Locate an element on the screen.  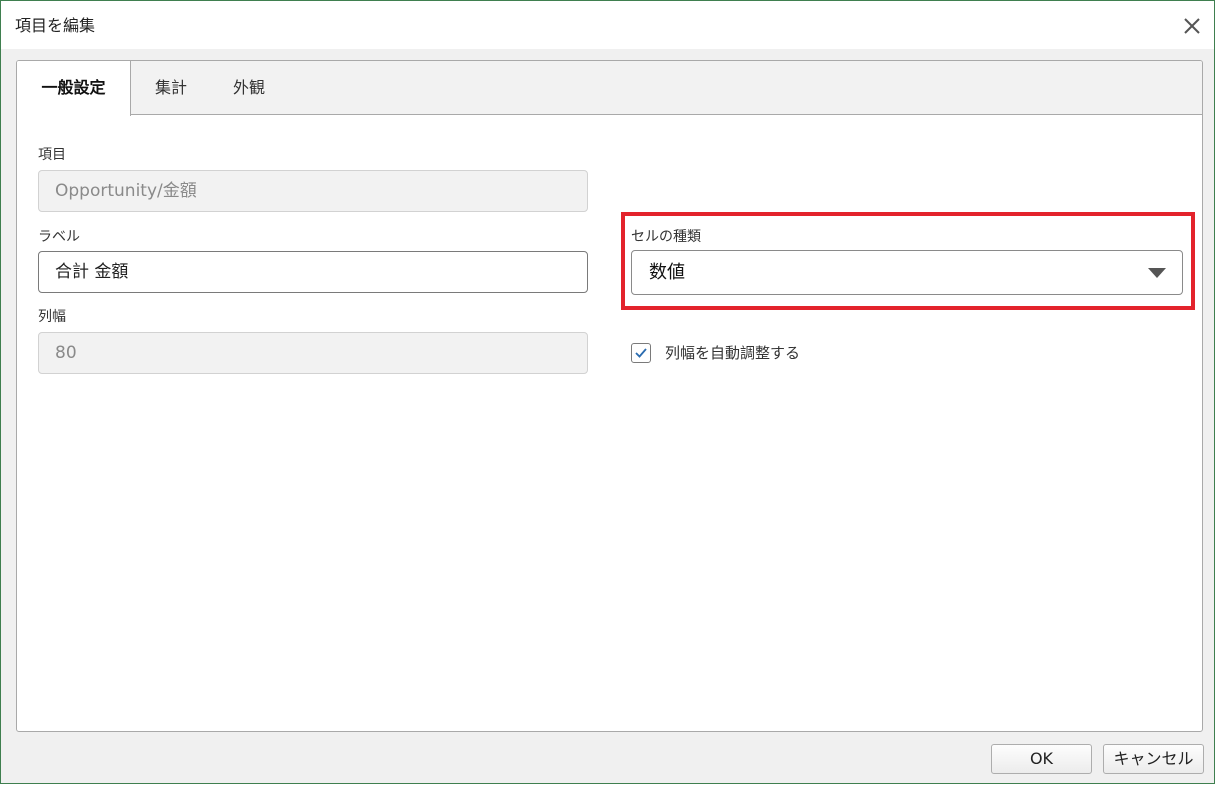
ok-button: OK is located at coordinates (1041, 759).